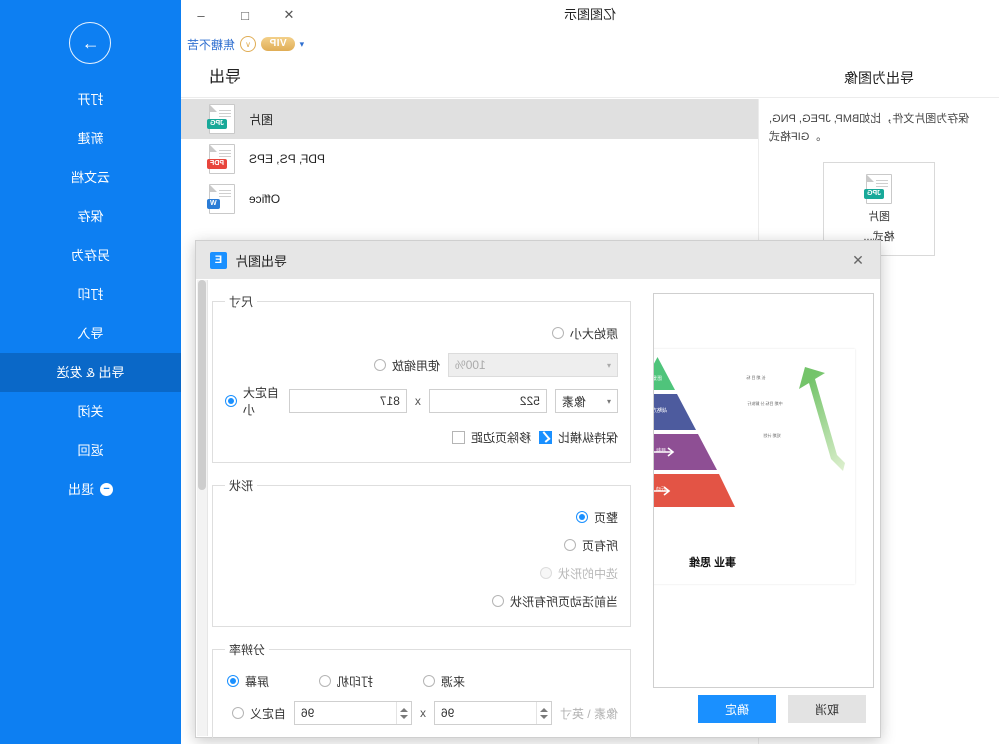 The image size is (999, 744). Describe the element at coordinates (573, 401) in the screenshot. I see `size-unit-value: 像素` at that location.